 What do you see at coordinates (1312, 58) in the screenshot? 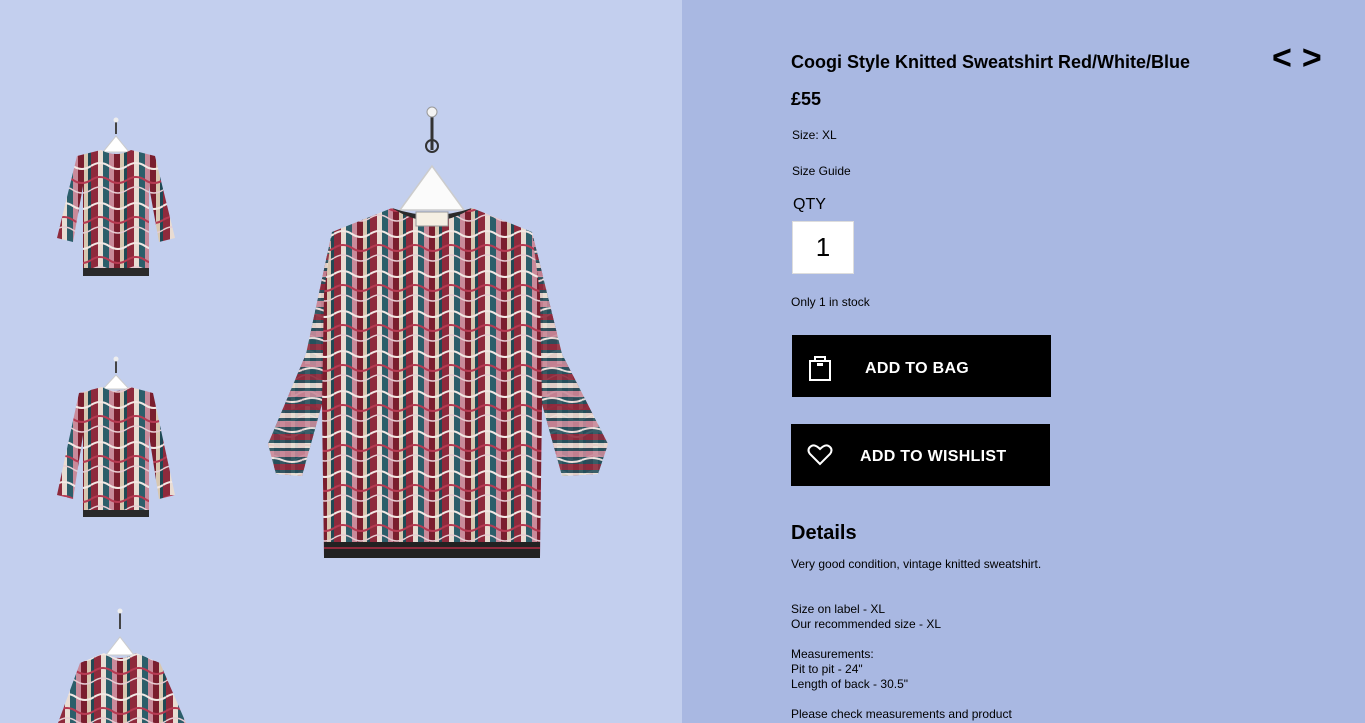
I see `next-product-button: >` at bounding box center [1312, 58].